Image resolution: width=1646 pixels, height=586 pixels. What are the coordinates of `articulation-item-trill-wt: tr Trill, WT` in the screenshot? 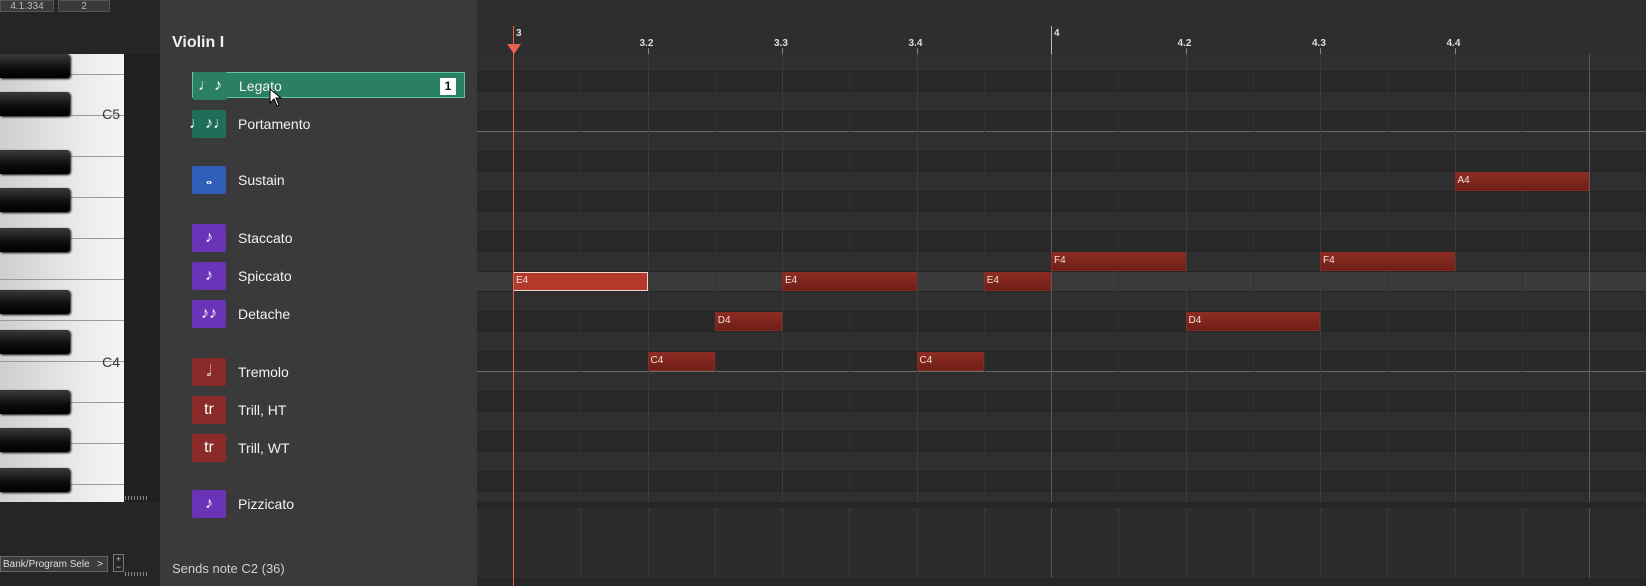 It's located at (318, 448).